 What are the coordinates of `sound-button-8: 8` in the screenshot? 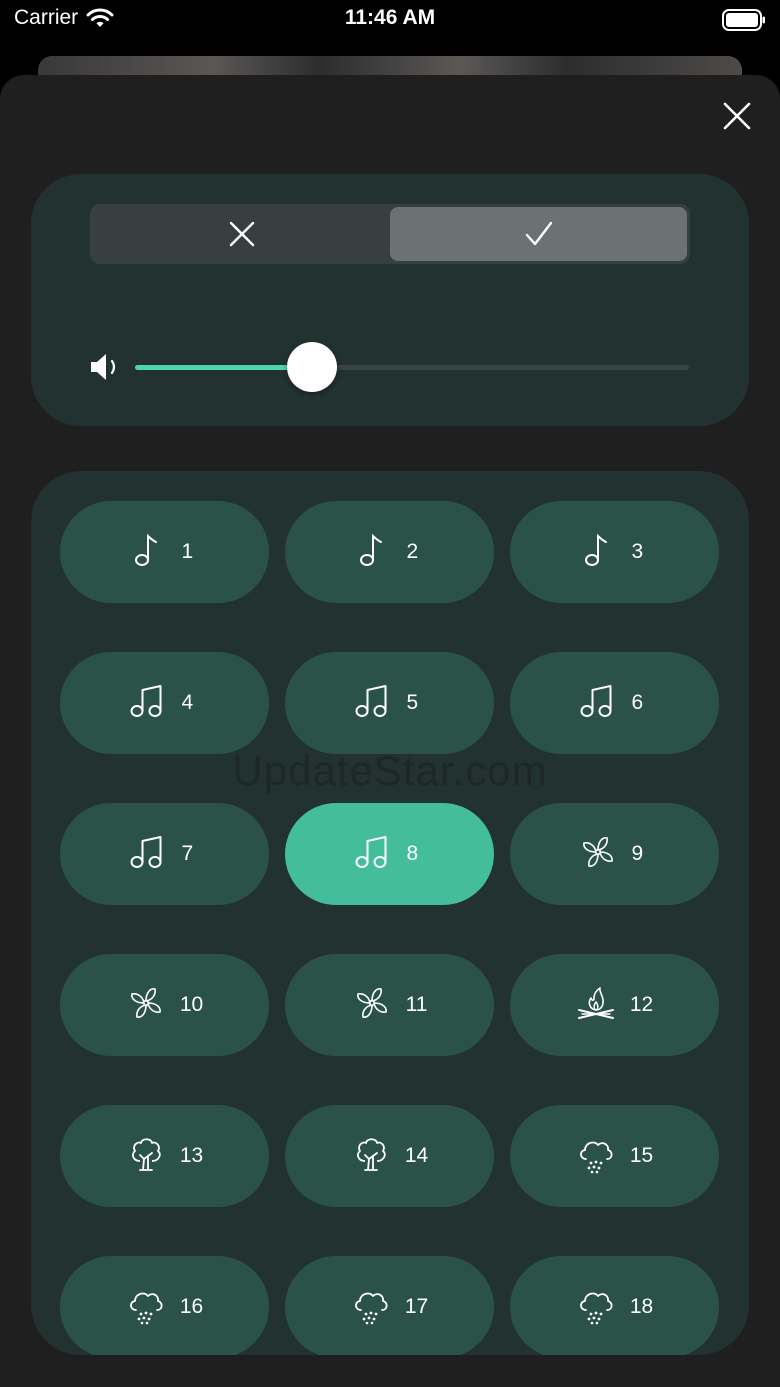 It's located at (389, 854).